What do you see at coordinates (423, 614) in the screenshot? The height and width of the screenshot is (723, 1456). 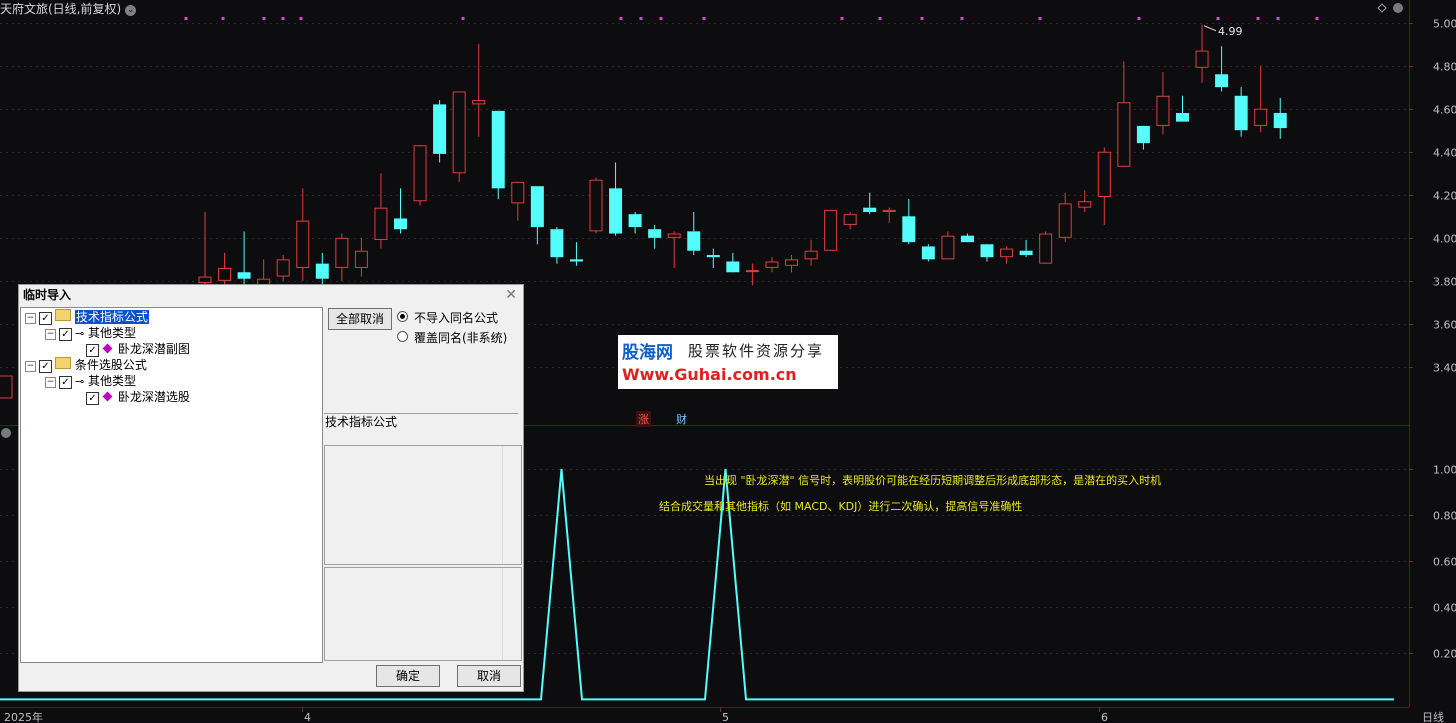 I see `detail-box` at bounding box center [423, 614].